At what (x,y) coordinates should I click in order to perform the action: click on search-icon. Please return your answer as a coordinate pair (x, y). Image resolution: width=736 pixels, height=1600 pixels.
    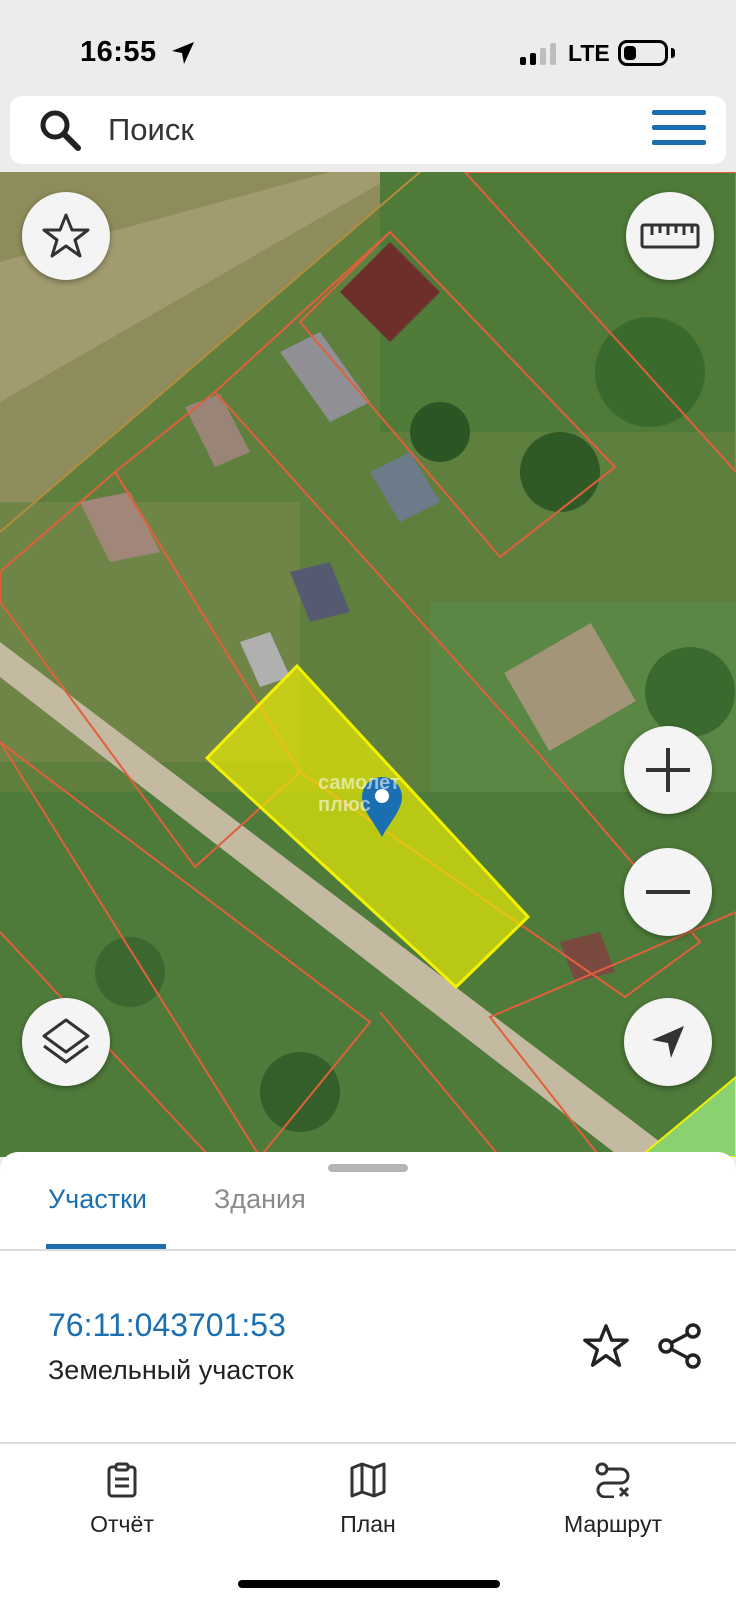
    Looking at the image, I should click on (60, 130).